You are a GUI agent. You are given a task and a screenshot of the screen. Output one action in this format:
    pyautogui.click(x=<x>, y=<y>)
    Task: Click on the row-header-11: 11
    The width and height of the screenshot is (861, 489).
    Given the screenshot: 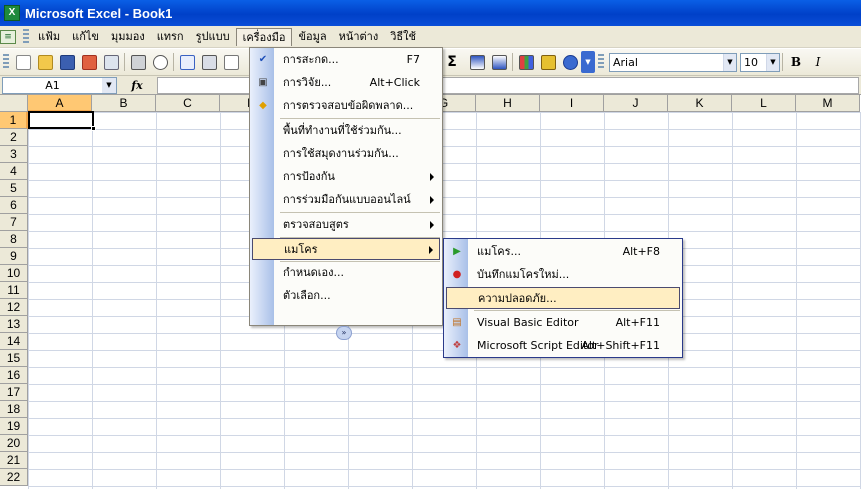 What is the action you would take?
    pyautogui.click(x=14, y=290)
    